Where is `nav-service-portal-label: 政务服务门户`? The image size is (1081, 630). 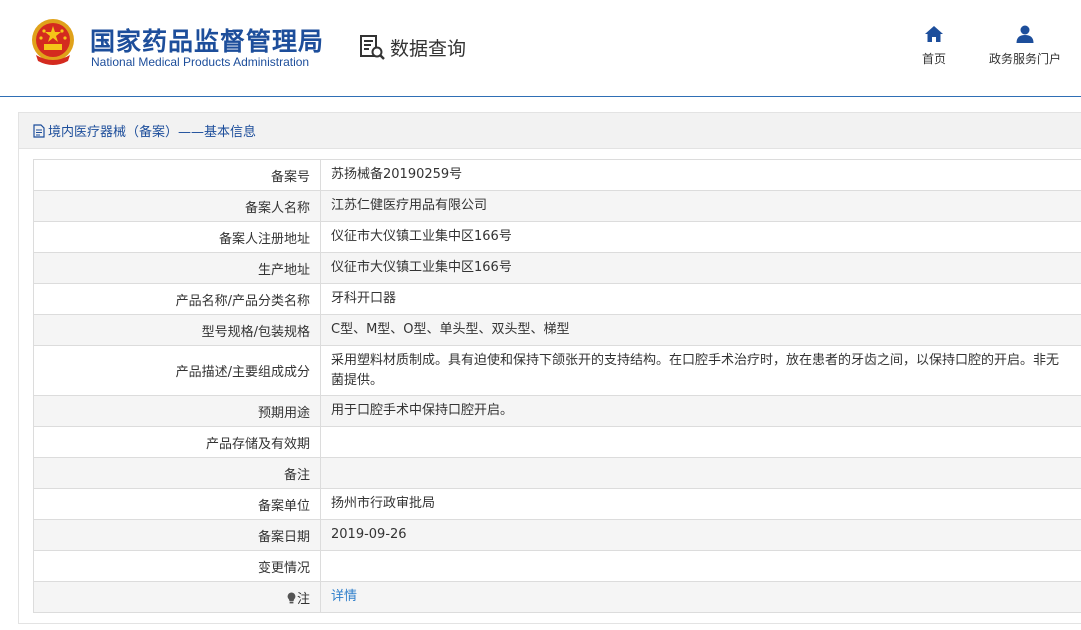
nav-service-portal-label: 政务服务门户 is located at coordinates (1024, 59).